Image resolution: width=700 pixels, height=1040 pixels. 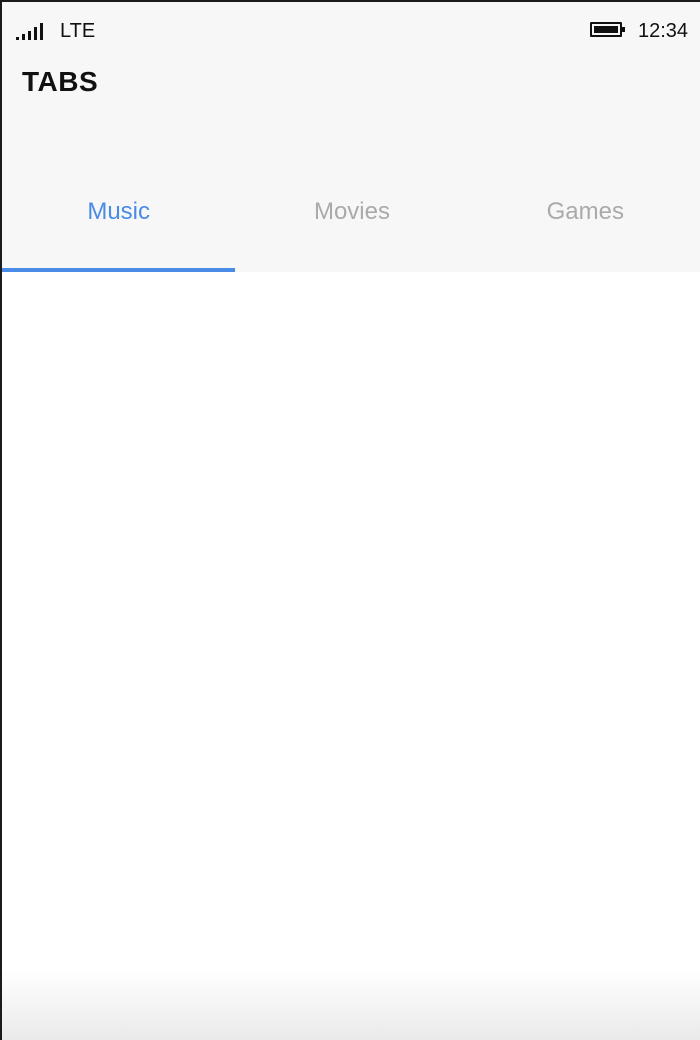 What do you see at coordinates (351, 31) in the screenshot?
I see `status-bar: LTE 12:34` at bounding box center [351, 31].